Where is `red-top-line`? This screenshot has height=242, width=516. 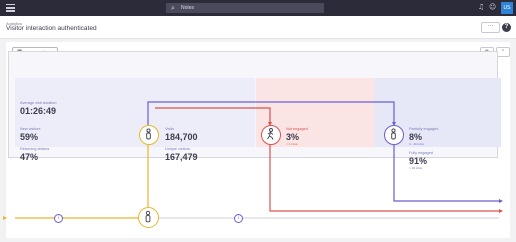 red-top-line is located at coordinates (213, 116).